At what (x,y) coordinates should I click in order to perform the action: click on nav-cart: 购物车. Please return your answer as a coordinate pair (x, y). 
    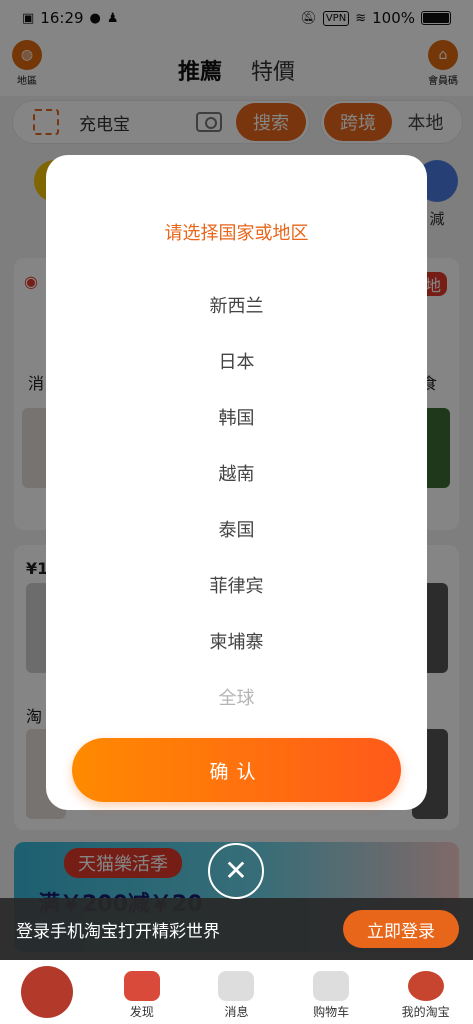
    Looking at the image, I should click on (331, 995).